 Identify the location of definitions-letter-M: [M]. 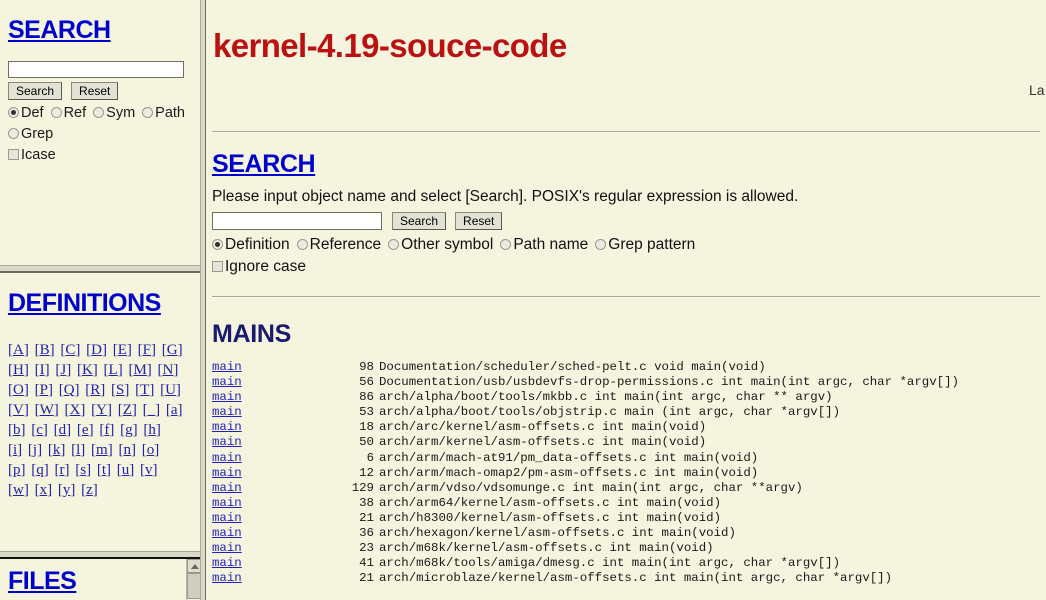
(139, 370).